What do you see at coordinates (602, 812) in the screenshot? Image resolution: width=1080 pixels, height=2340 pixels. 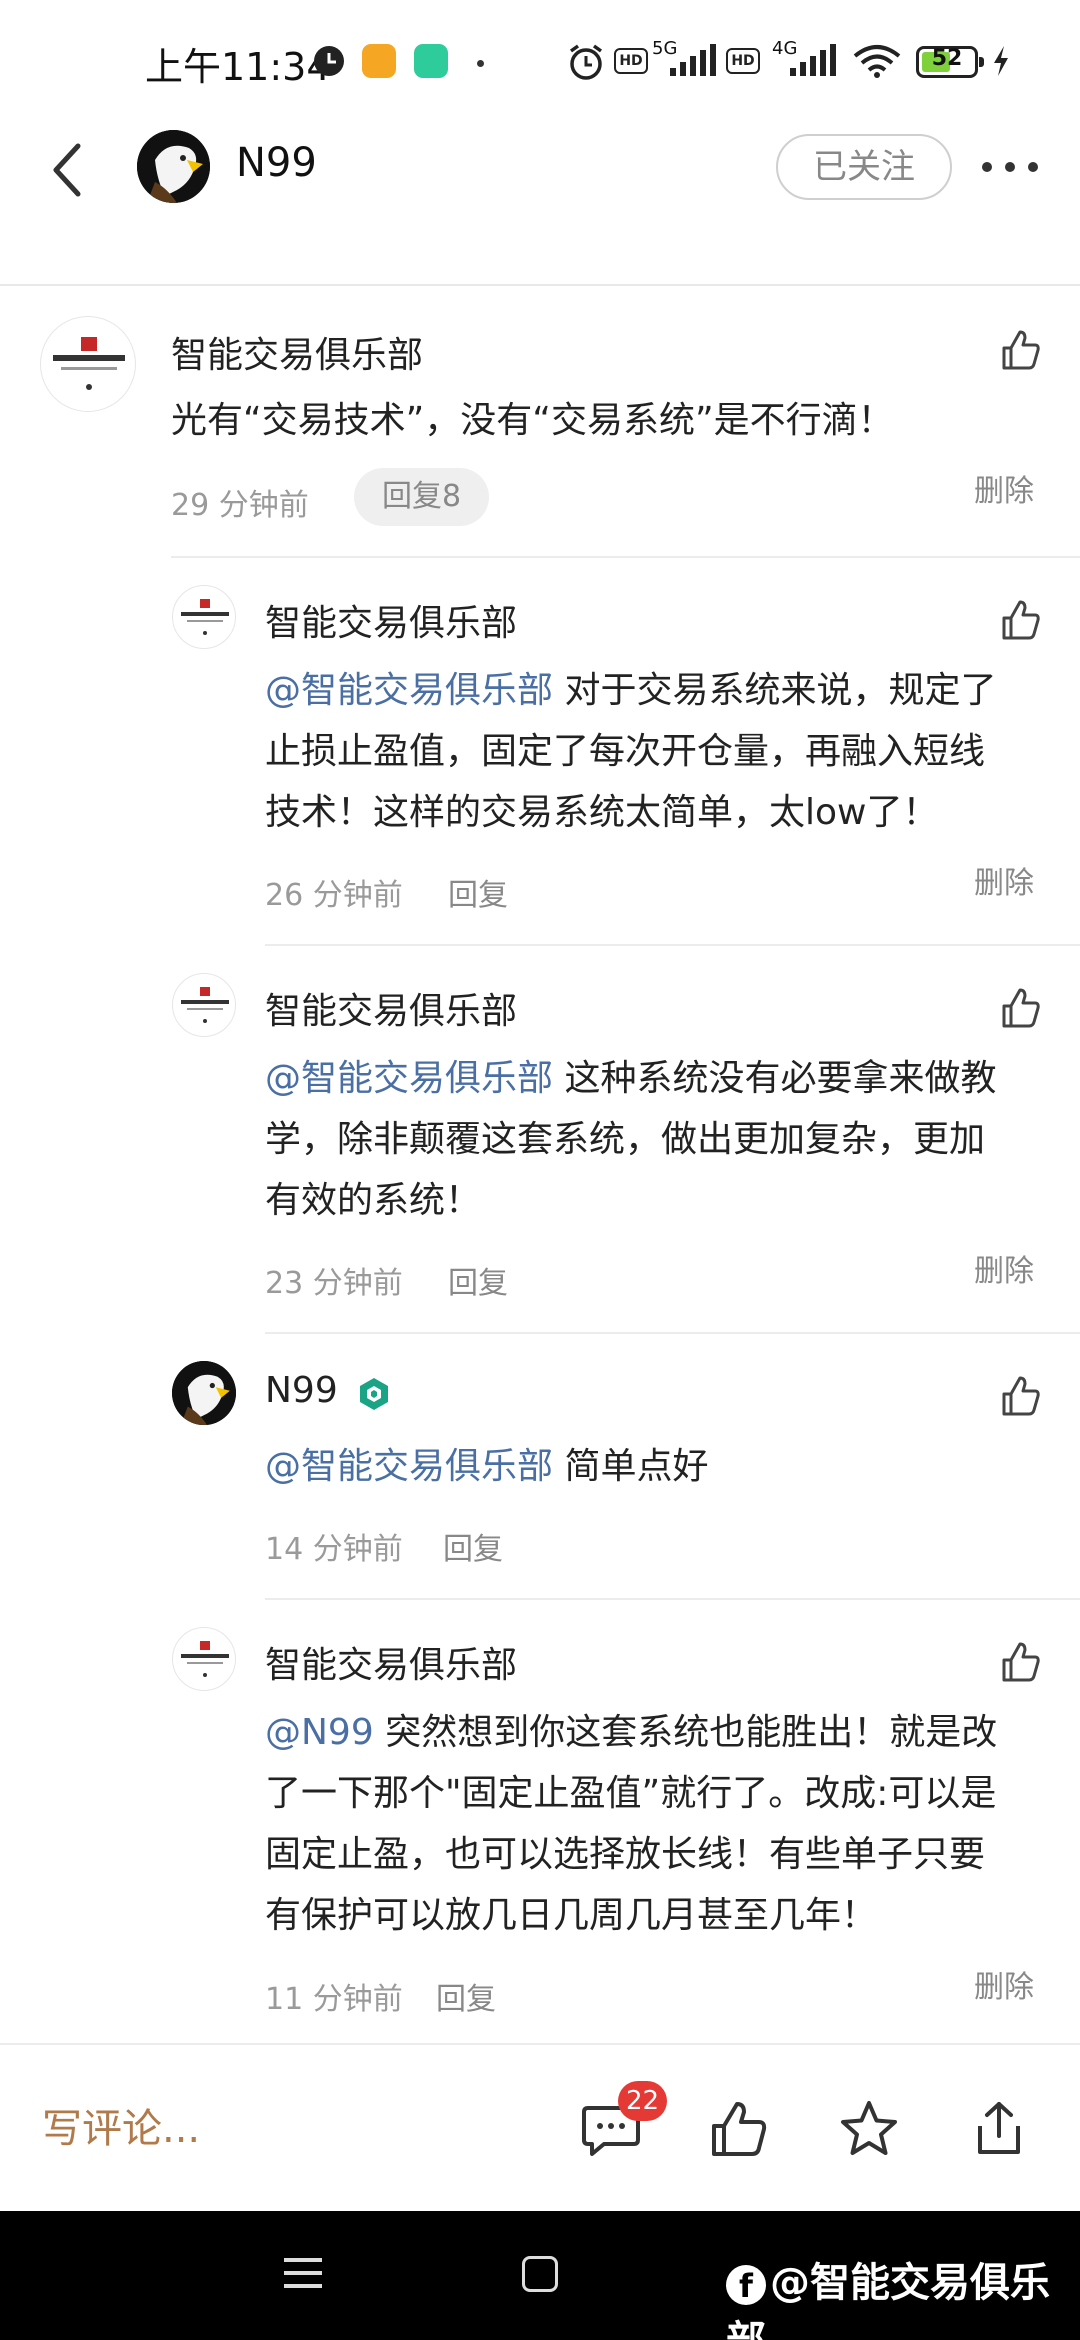 I see `reply-text-line: 技术！这样的交易系统太简单，太low了！` at bounding box center [602, 812].